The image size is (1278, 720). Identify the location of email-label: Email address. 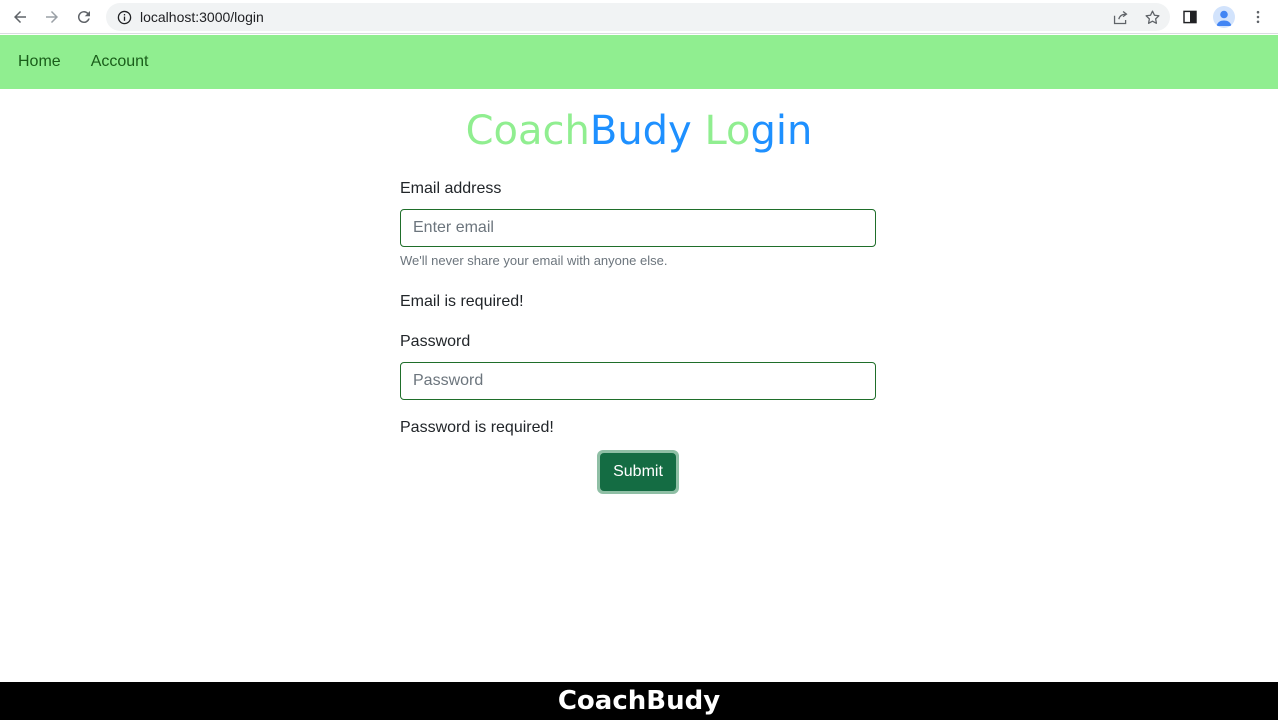
(451, 188).